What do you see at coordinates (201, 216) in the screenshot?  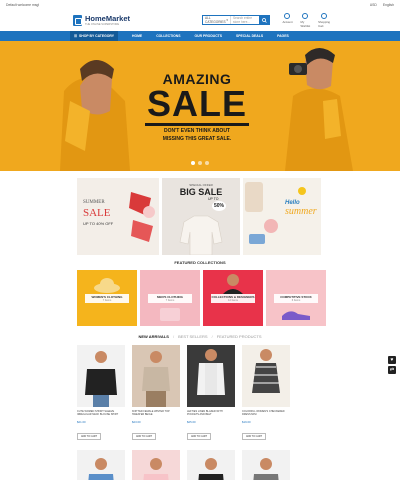 I see `big-sale-banner: SPECIAL OFFER BIG SALE UP TO 50%` at bounding box center [201, 216].